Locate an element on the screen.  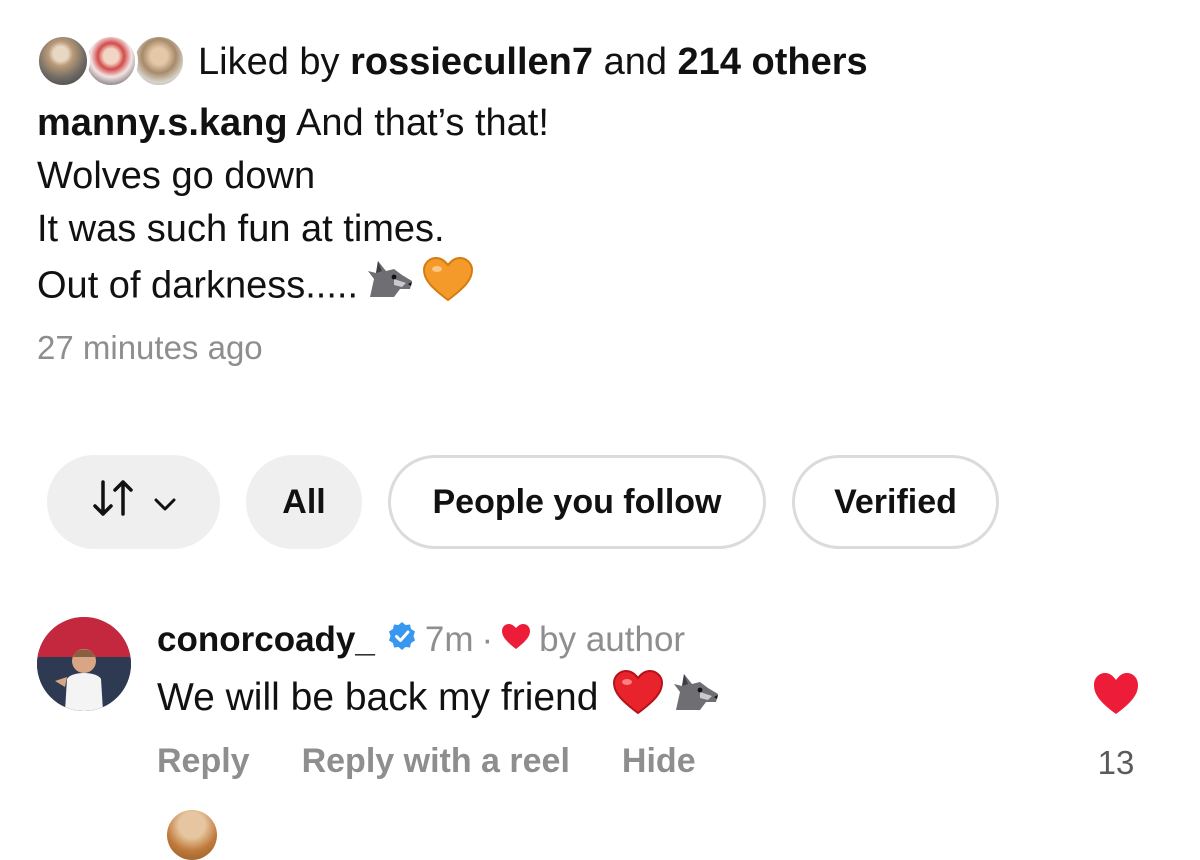
liked-by-text: Liked by rossiecullen7 and 214 others is located at coordinates (533, 62).